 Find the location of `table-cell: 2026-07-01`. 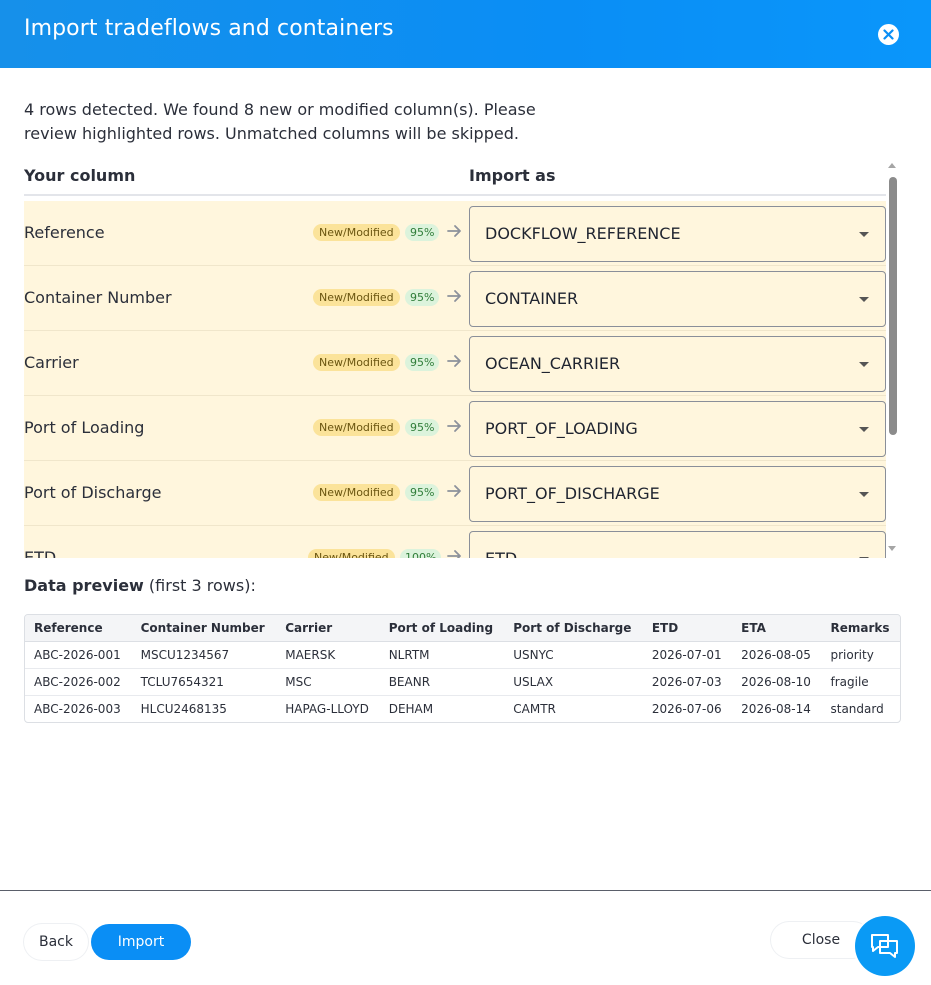

table-cell: 2026-07-01 is located at coordinates (687, 655).